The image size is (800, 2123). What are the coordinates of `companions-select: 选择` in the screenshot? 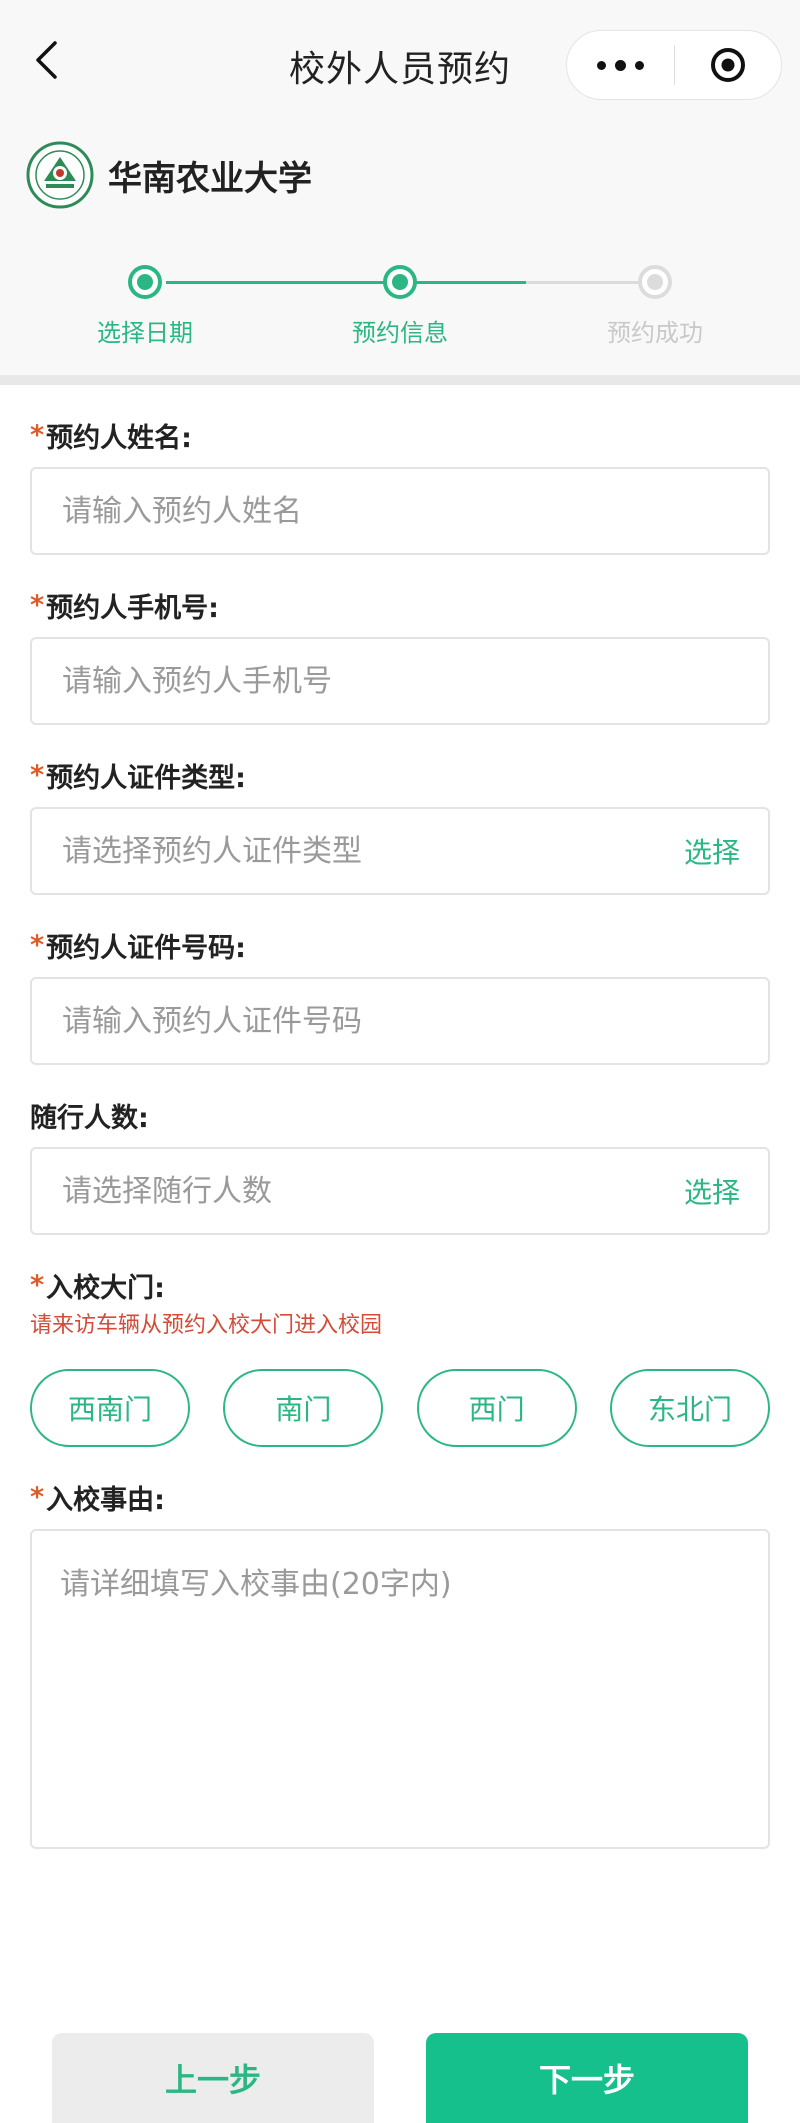 It's located at (400, 1191).